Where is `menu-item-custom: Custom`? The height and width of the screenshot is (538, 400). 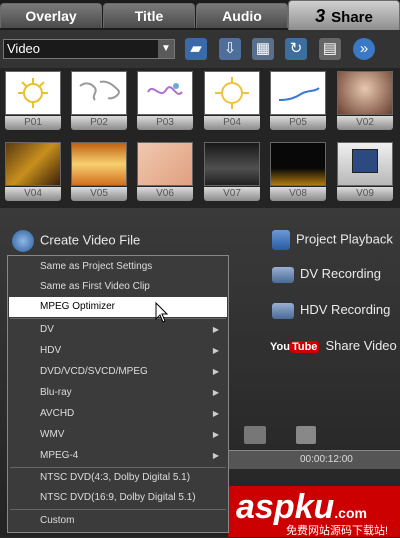
menu-item-custom: Custom is located at coordinates (118, 521).